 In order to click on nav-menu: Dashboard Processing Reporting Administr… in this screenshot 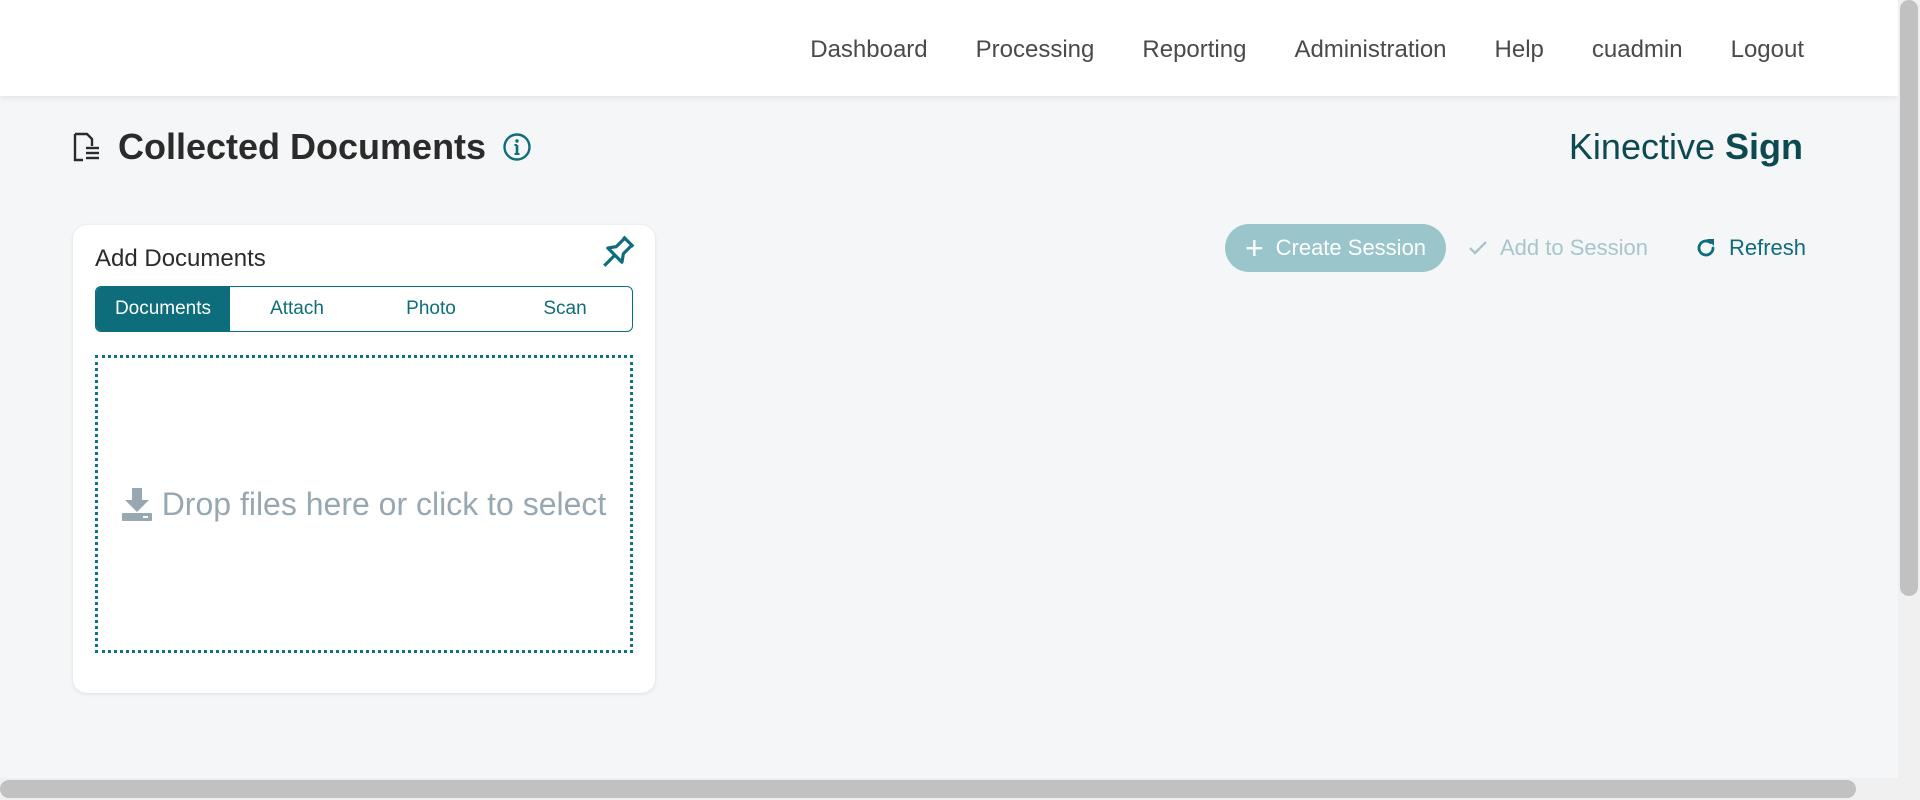, I will do `click(1283, 50)`.